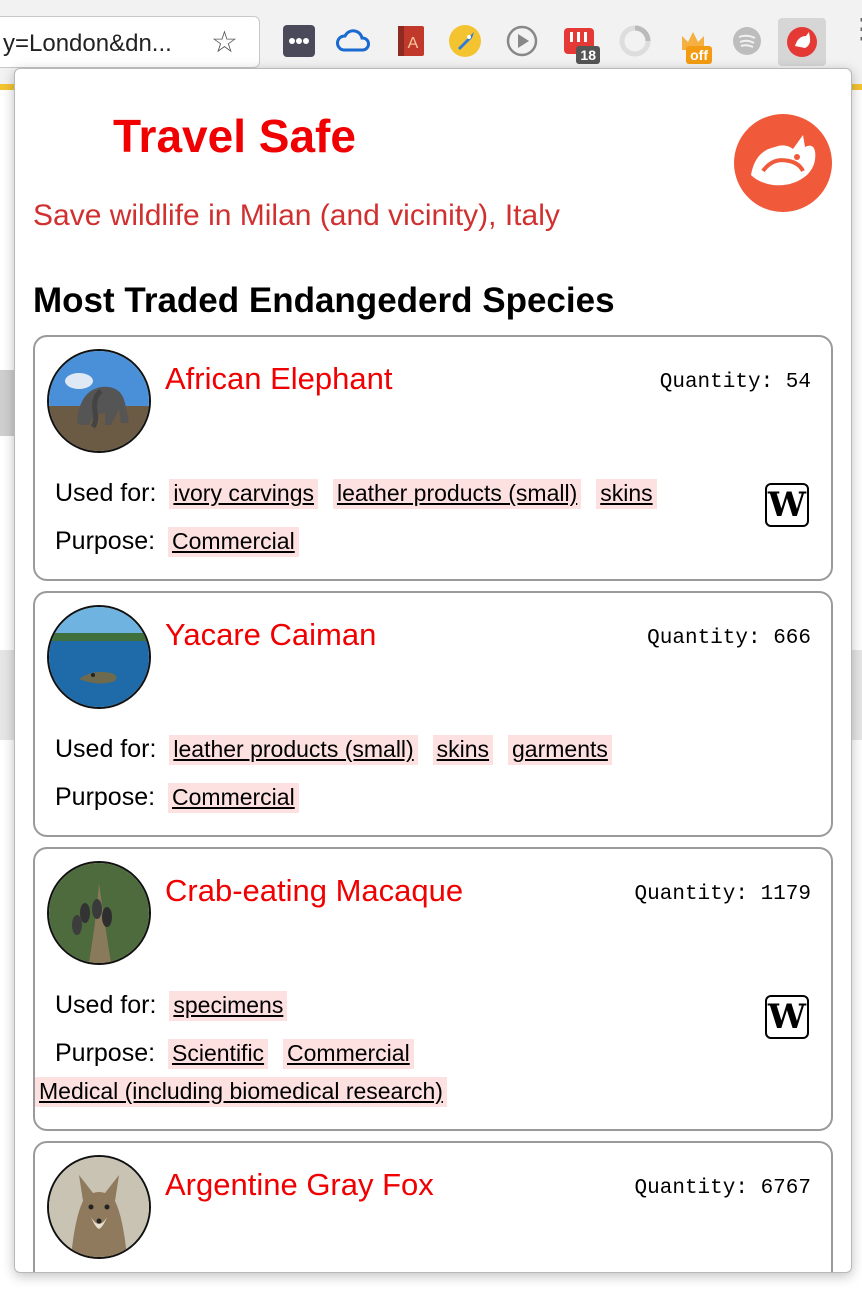 The width and height of the screenshot is (862, 1296). Describe the element at coordinates (243, 494) in the screenshot. I see `use-tag: ivory carvings` at that location.